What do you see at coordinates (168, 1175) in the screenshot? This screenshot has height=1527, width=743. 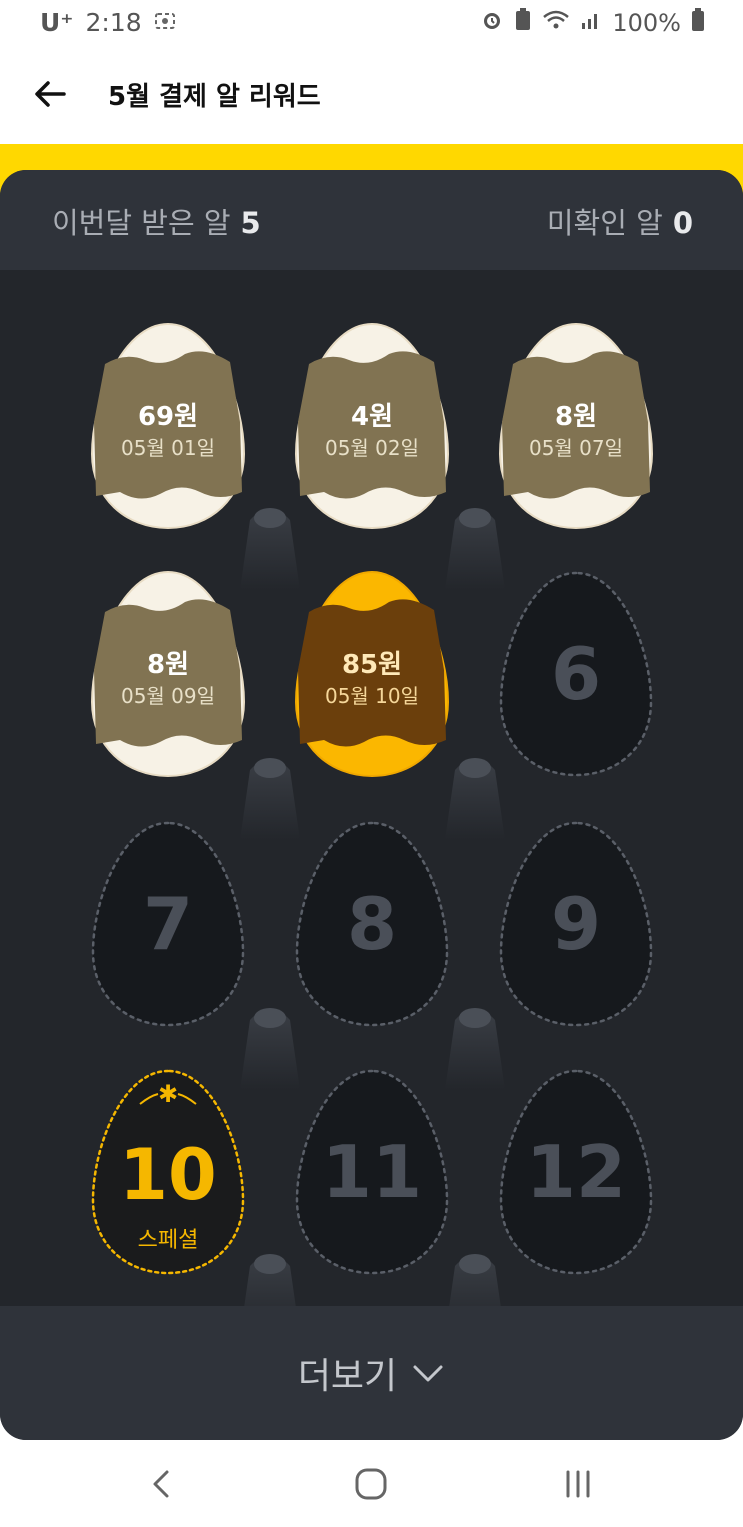 I see `egg-number: 10` at bounding box center [168, 1175].